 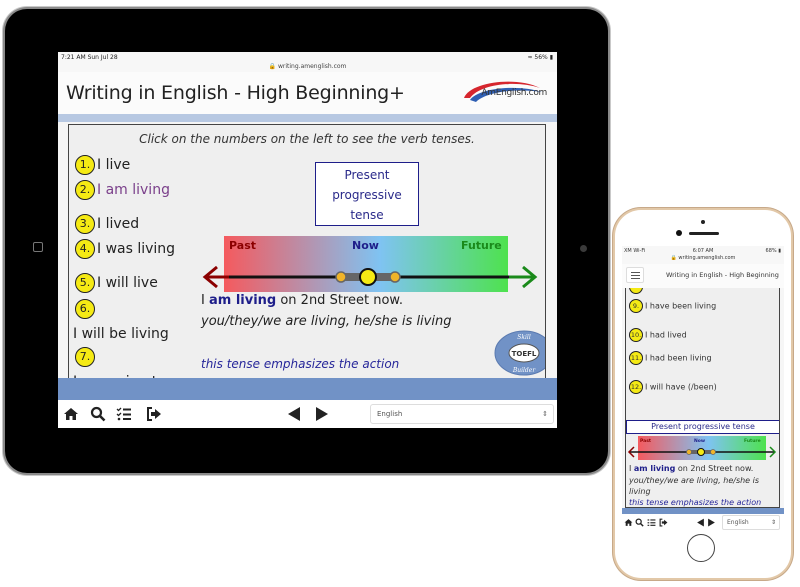 I want to click on tense-number-button: 11., so click(x=636, y=358).